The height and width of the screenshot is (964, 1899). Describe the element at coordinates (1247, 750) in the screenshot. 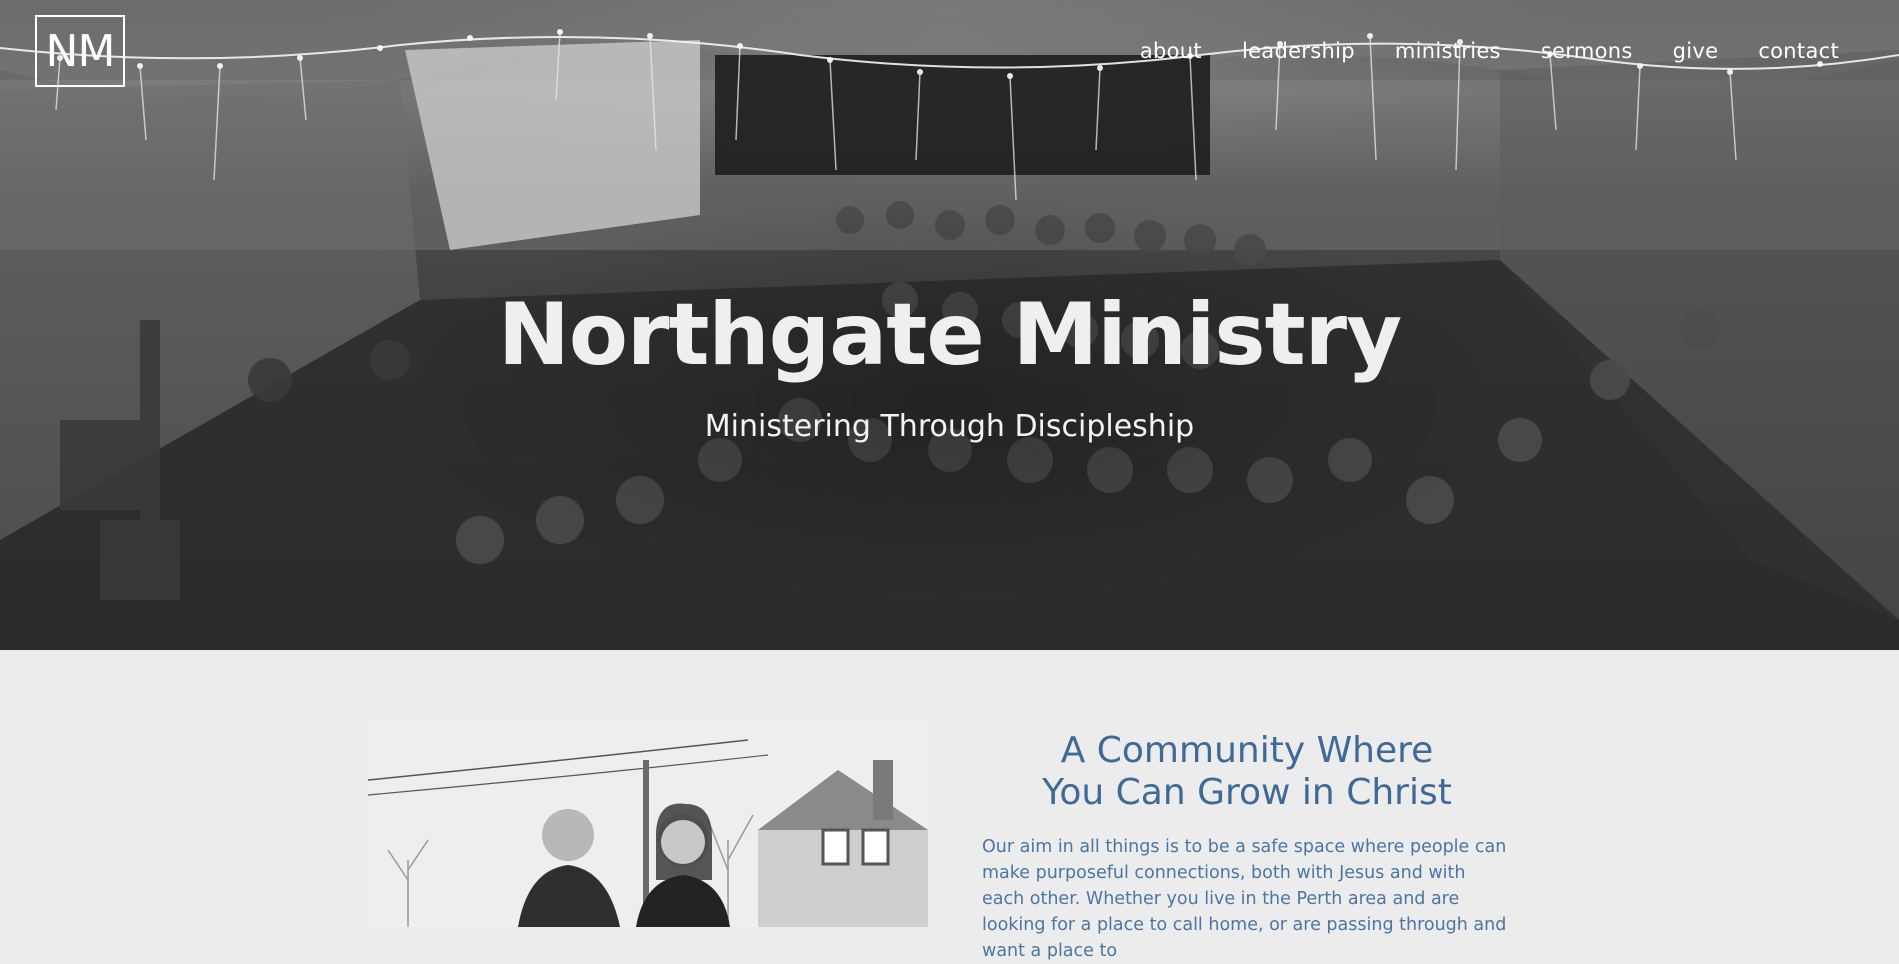

I see `community-heading-line1: A Community Where` at that location.